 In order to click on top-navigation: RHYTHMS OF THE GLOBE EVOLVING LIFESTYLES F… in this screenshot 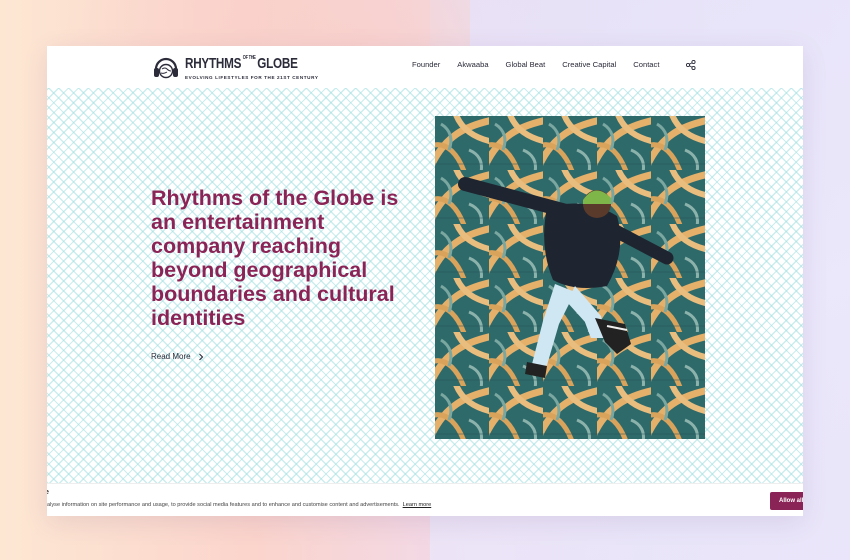, I will do `click(425, 67)`.